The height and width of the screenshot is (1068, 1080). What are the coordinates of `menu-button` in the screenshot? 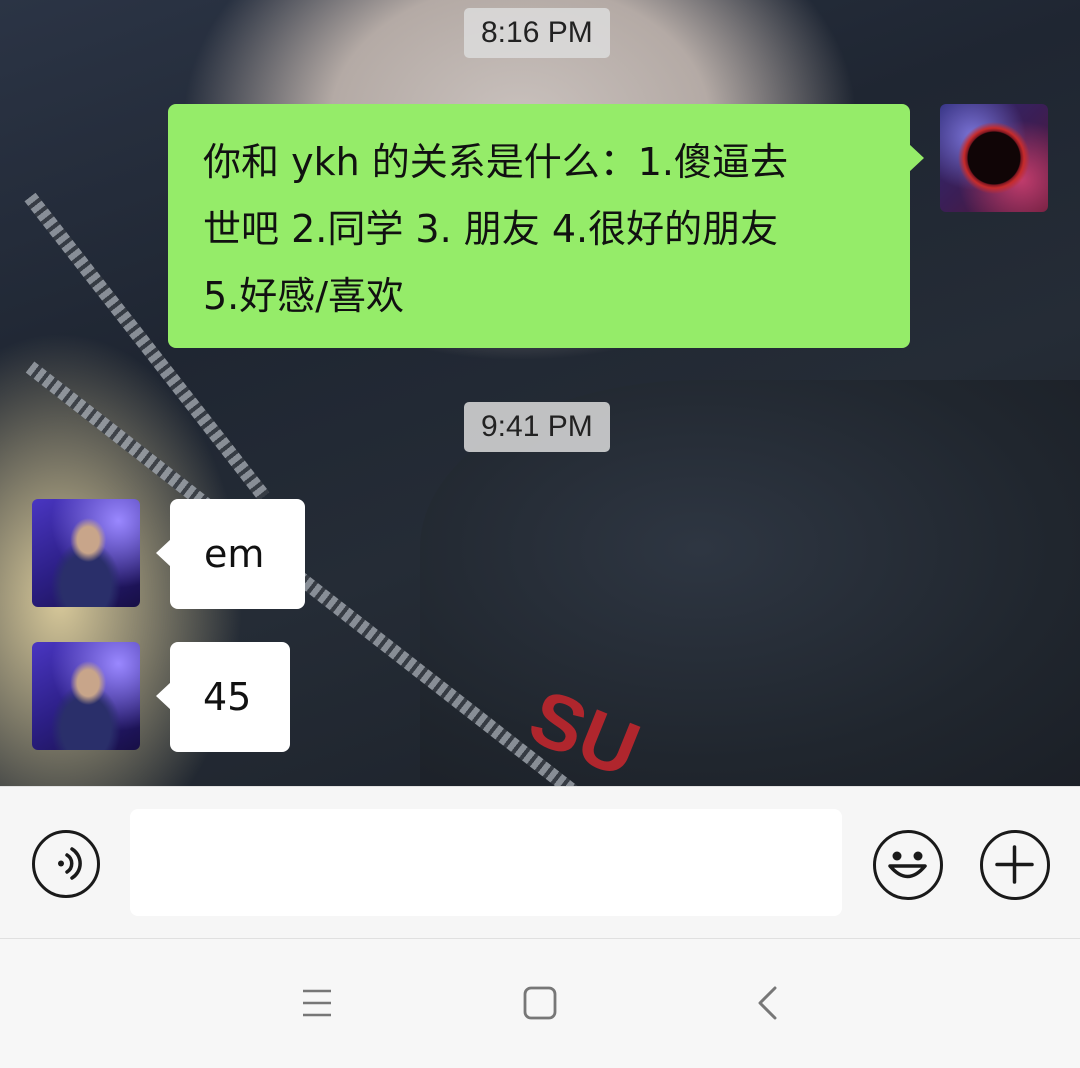 It's located at (317, 1003).